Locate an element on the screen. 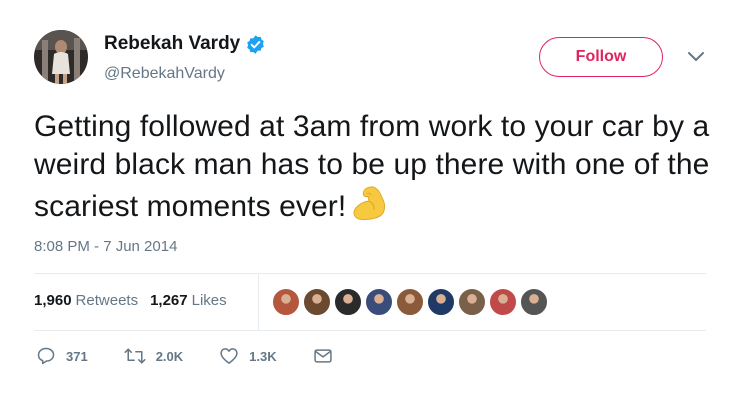 The height and width of the screenshot is (400, 745). likes-stat: 1,267 Likes is located at coordinates (188, 300).